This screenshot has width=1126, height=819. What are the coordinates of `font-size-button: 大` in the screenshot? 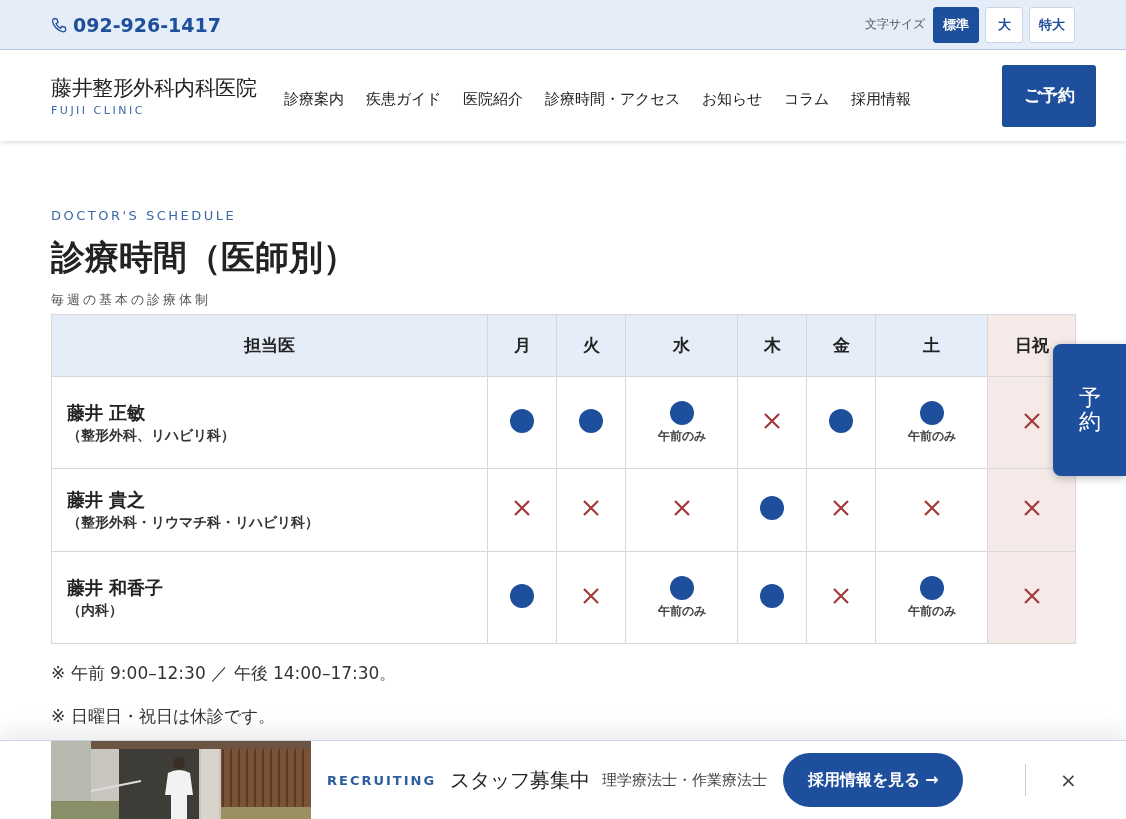 It's located at (1004, 24).